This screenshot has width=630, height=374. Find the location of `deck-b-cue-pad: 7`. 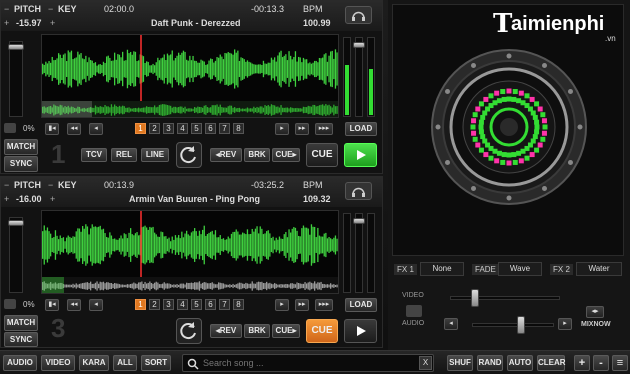

deck-b-cue-pad: 7 is located at coordinates (224, 304).